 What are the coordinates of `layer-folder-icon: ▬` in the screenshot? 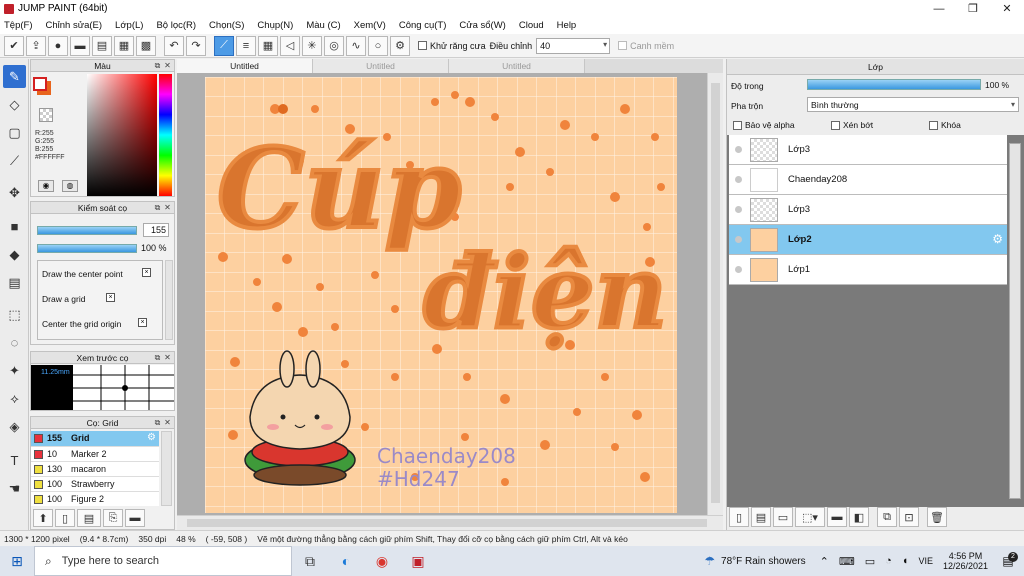 It's located at (837, 517).